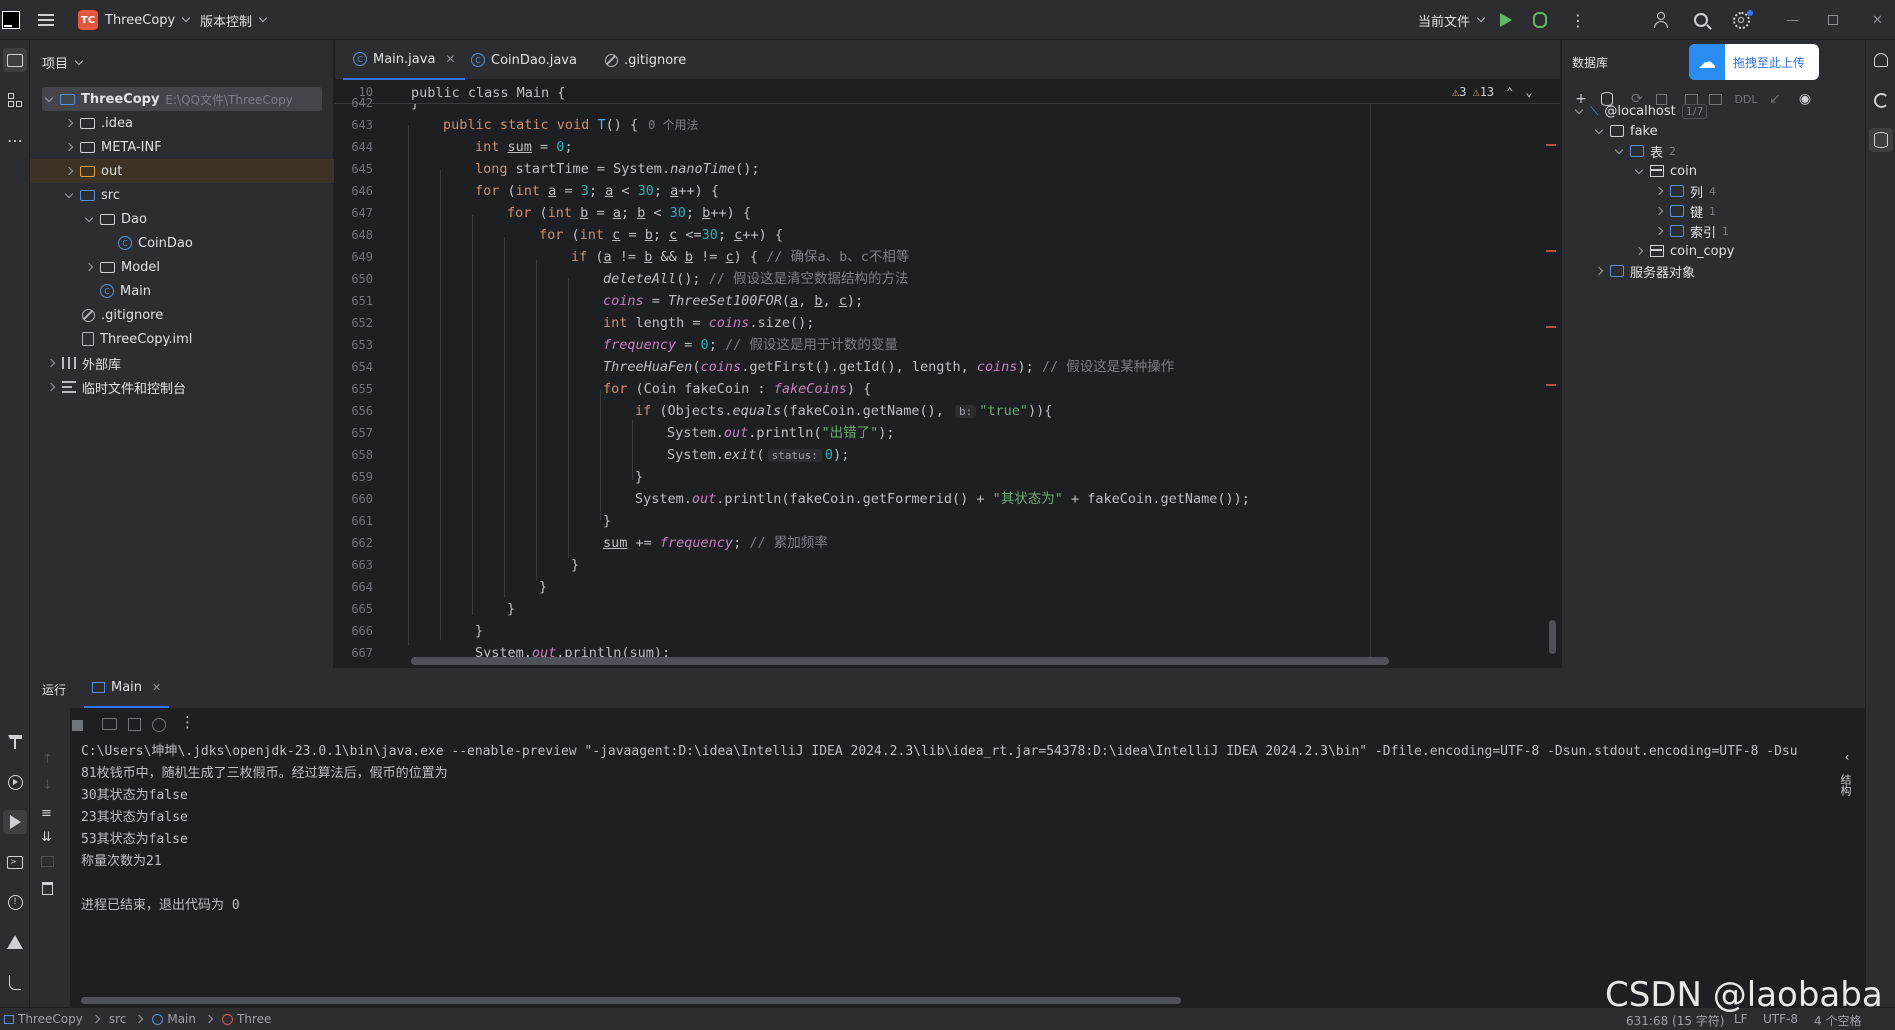  What do you see at coordinates (631, 1000) in the screenshot?
I see `console-horizontal-scrollbar` at bounding box center [631, 1000].